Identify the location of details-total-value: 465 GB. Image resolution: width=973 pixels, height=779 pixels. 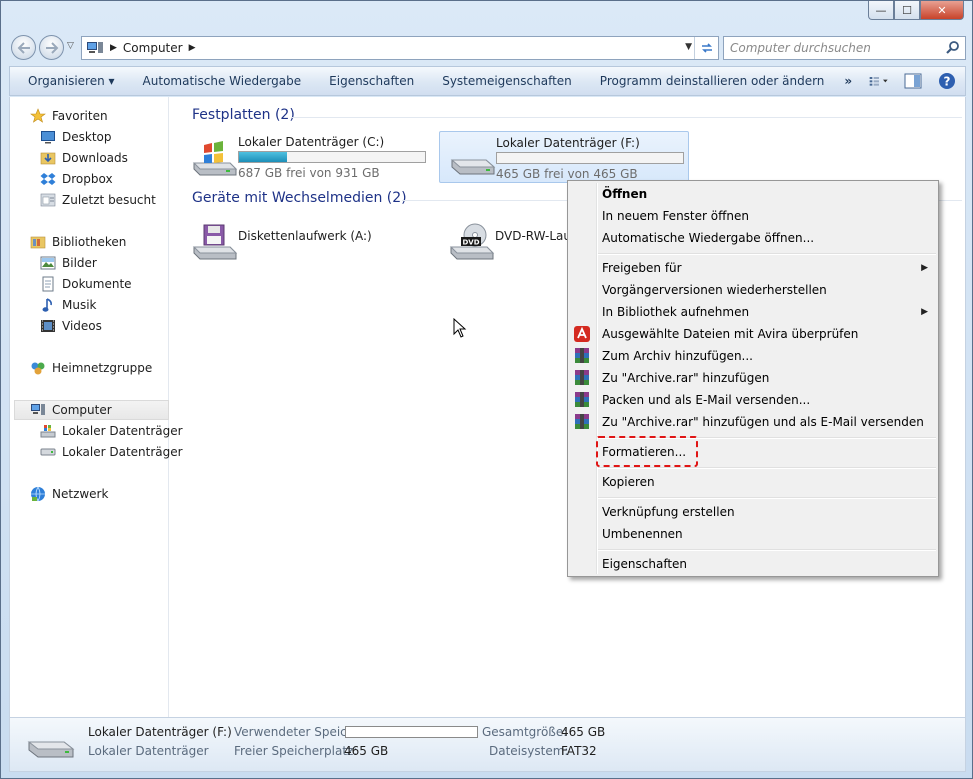
(583, 732).